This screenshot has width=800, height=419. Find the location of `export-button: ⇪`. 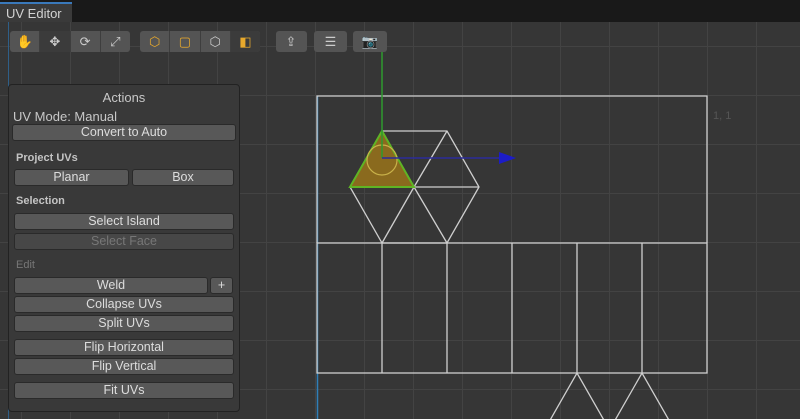

export-button: ⇪ is located at coordinates (291, 41).